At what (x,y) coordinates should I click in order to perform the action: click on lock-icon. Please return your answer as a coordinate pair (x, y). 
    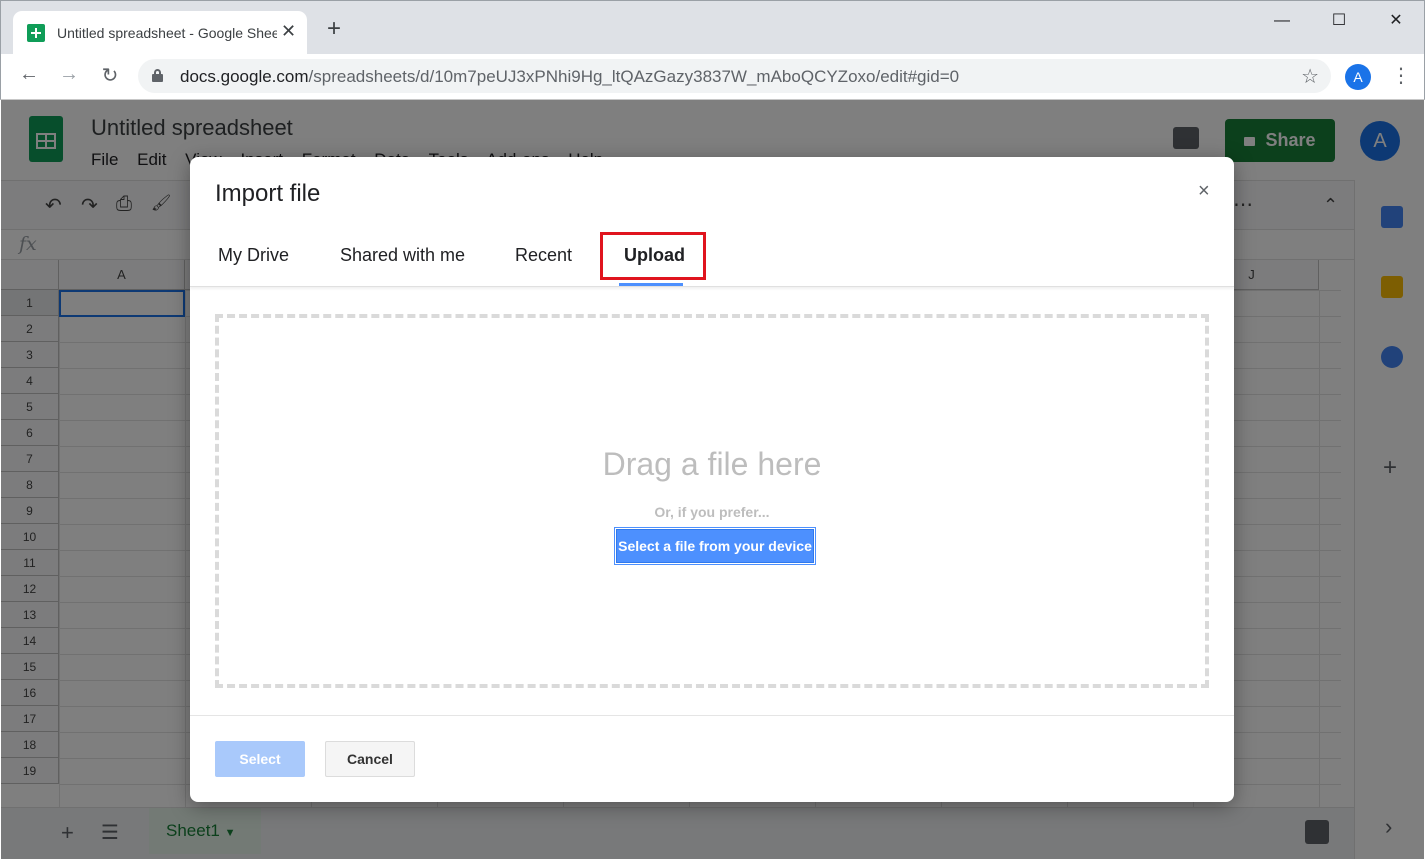
    Looking at the image, I should click on (157, 75).